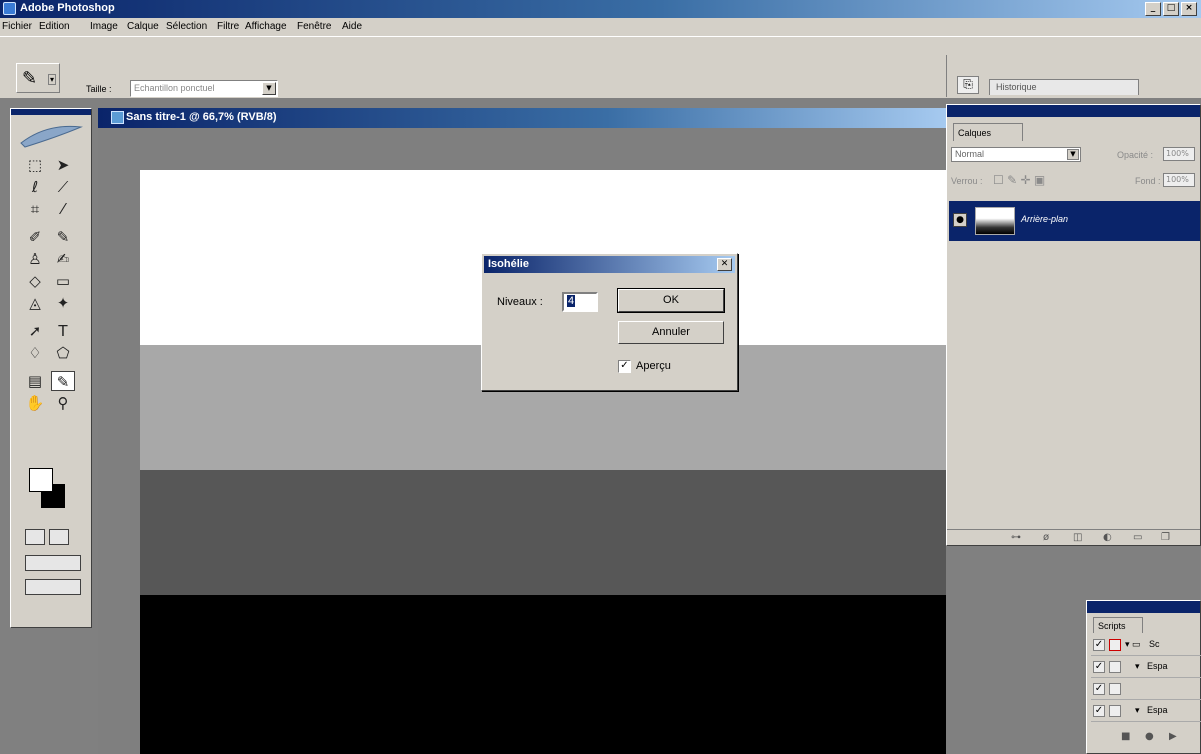 This screenshot has width=1201, height=754. What do you see at coordinates (314, 26) in the screenshot?
I see `menu-fenetre: Fenêtre` at bounding box center [314, 26].